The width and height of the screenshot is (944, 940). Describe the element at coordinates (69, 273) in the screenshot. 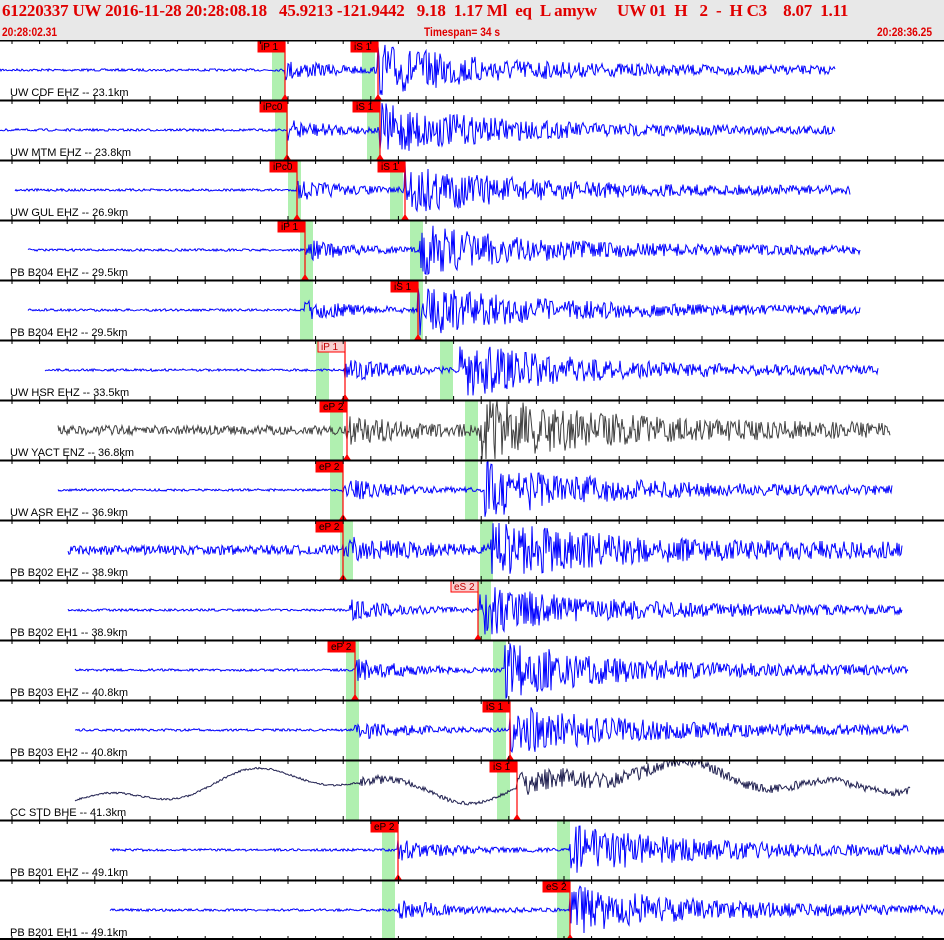

I see `station-label: PB B204 EHZ -- 29.5km` at that location.